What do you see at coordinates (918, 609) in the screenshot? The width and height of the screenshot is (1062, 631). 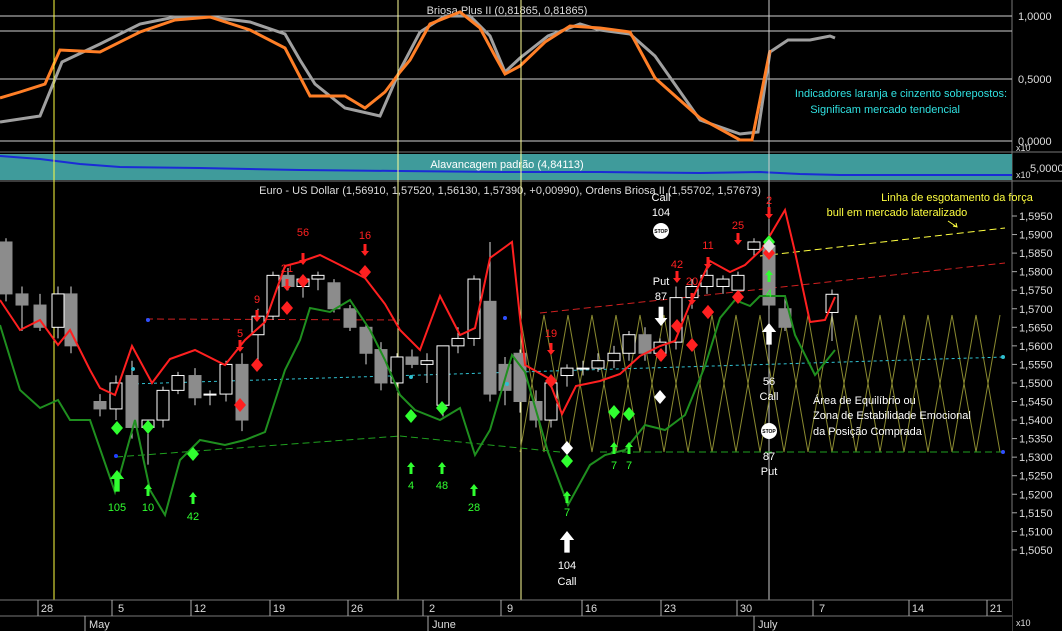 I see `day-tick-label: 14` at bounding box center [918, 609].